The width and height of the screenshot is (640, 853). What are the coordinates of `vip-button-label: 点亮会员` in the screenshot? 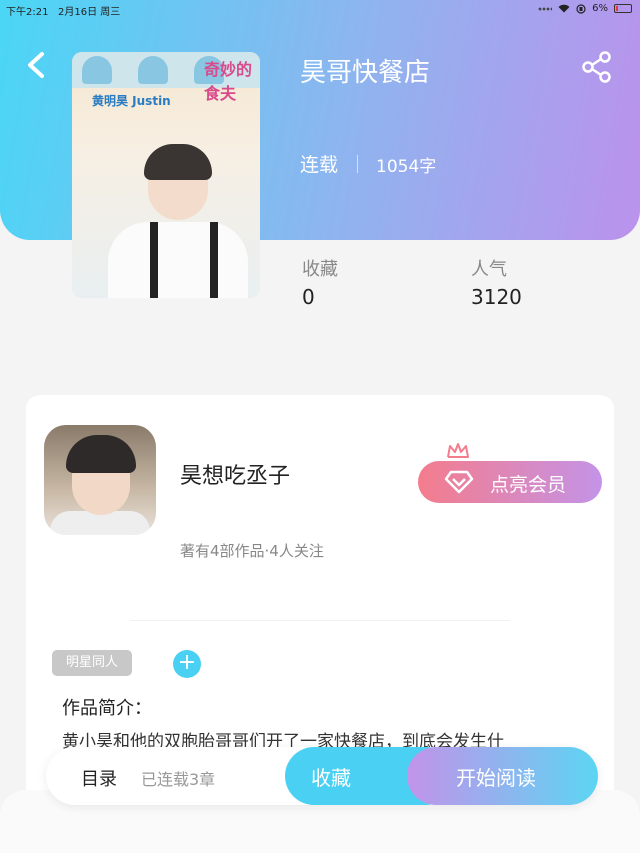 It's located at (528, 485).